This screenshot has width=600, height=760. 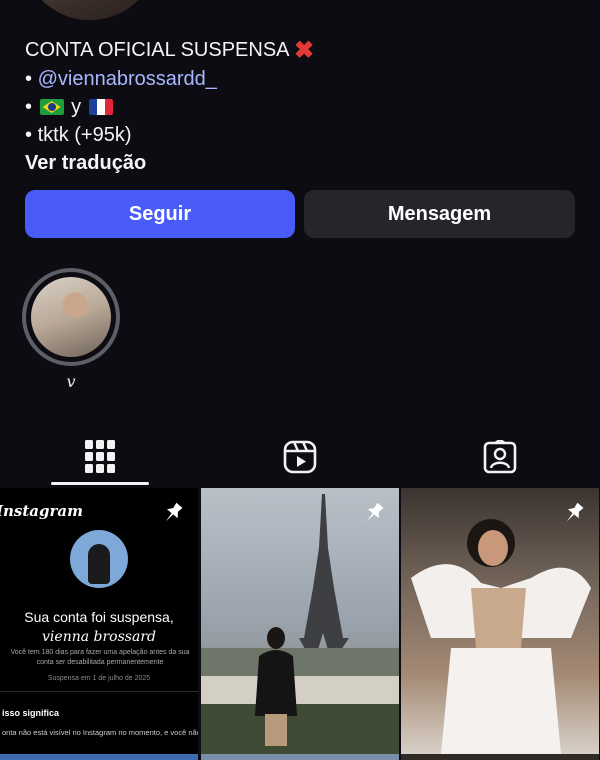 What do you see at coordinates (31, 713) in the screenshot?
I see `suspension-heading: isso significa` at bounding box center [31, 713].